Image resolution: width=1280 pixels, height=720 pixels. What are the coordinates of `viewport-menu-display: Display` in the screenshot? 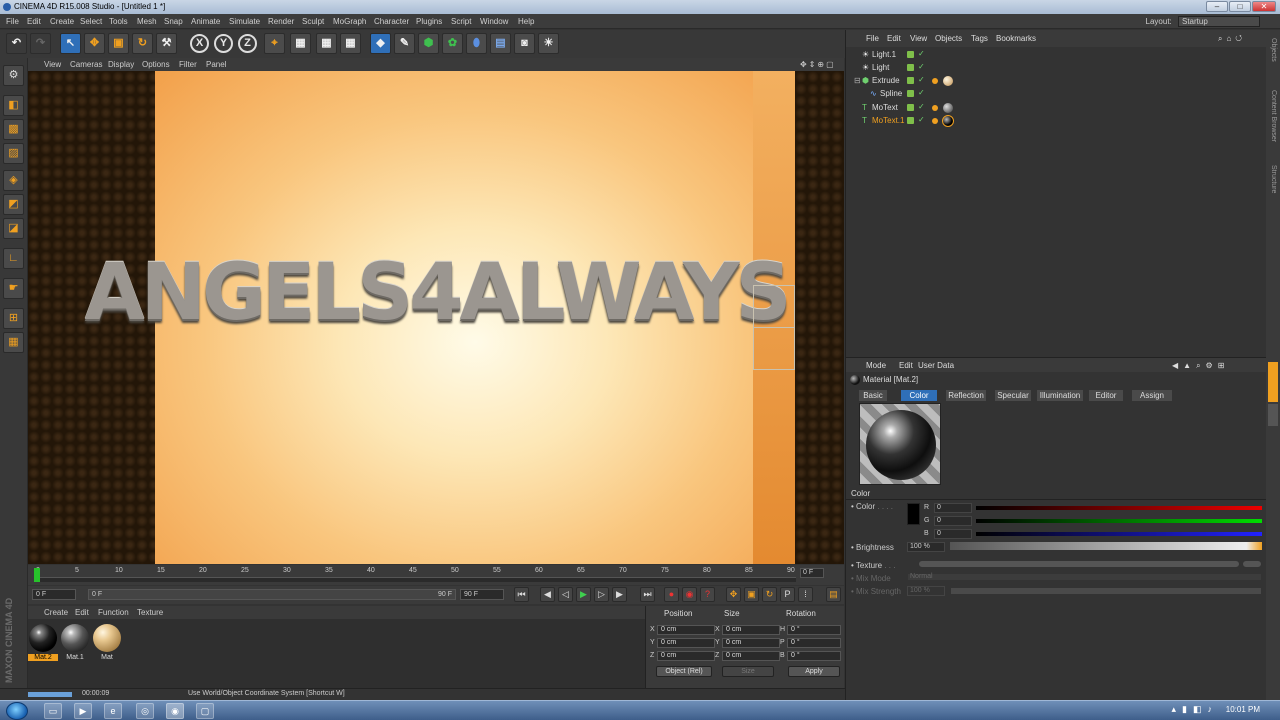 It's located at (121, 64).